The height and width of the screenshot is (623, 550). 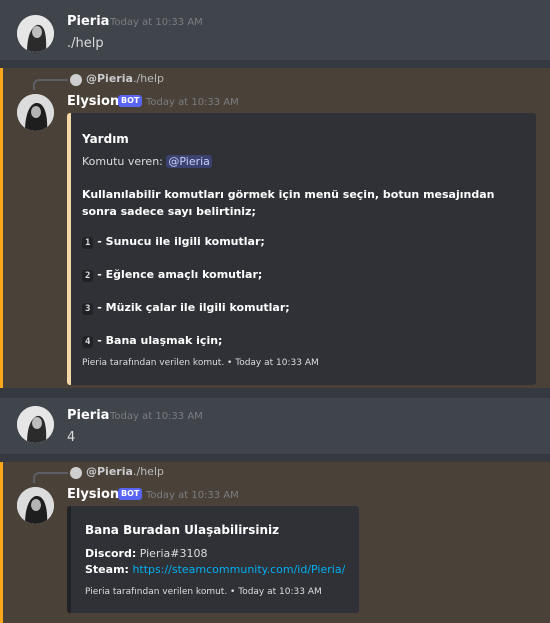 What do you see at coordinates (88, 243) in the screenshot?
I see `item-number: 1` at bounding box center [88, 243].